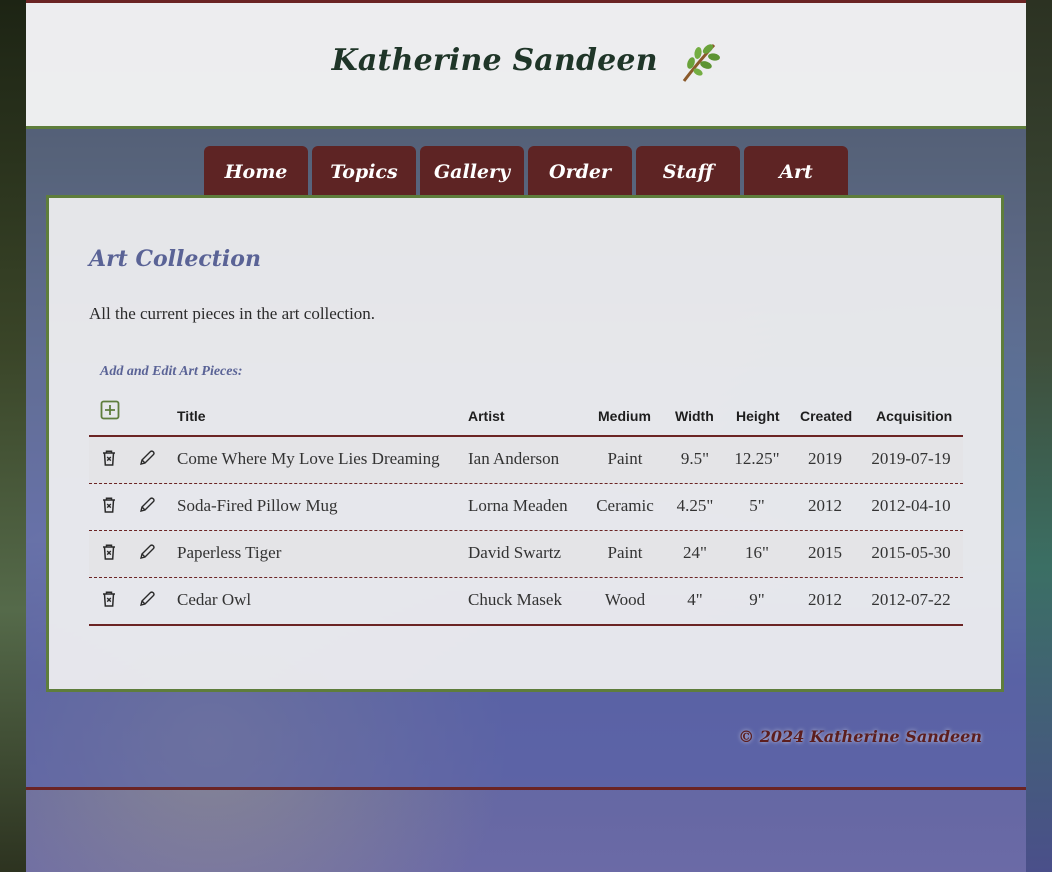 The width and height of the screenshot is (1052, 872). What do you see at coordinates (860, 736) in the screenshot?
I see `footer-copyright: © 2024 Katherine Sandeen` at bounding box center [860, 736].